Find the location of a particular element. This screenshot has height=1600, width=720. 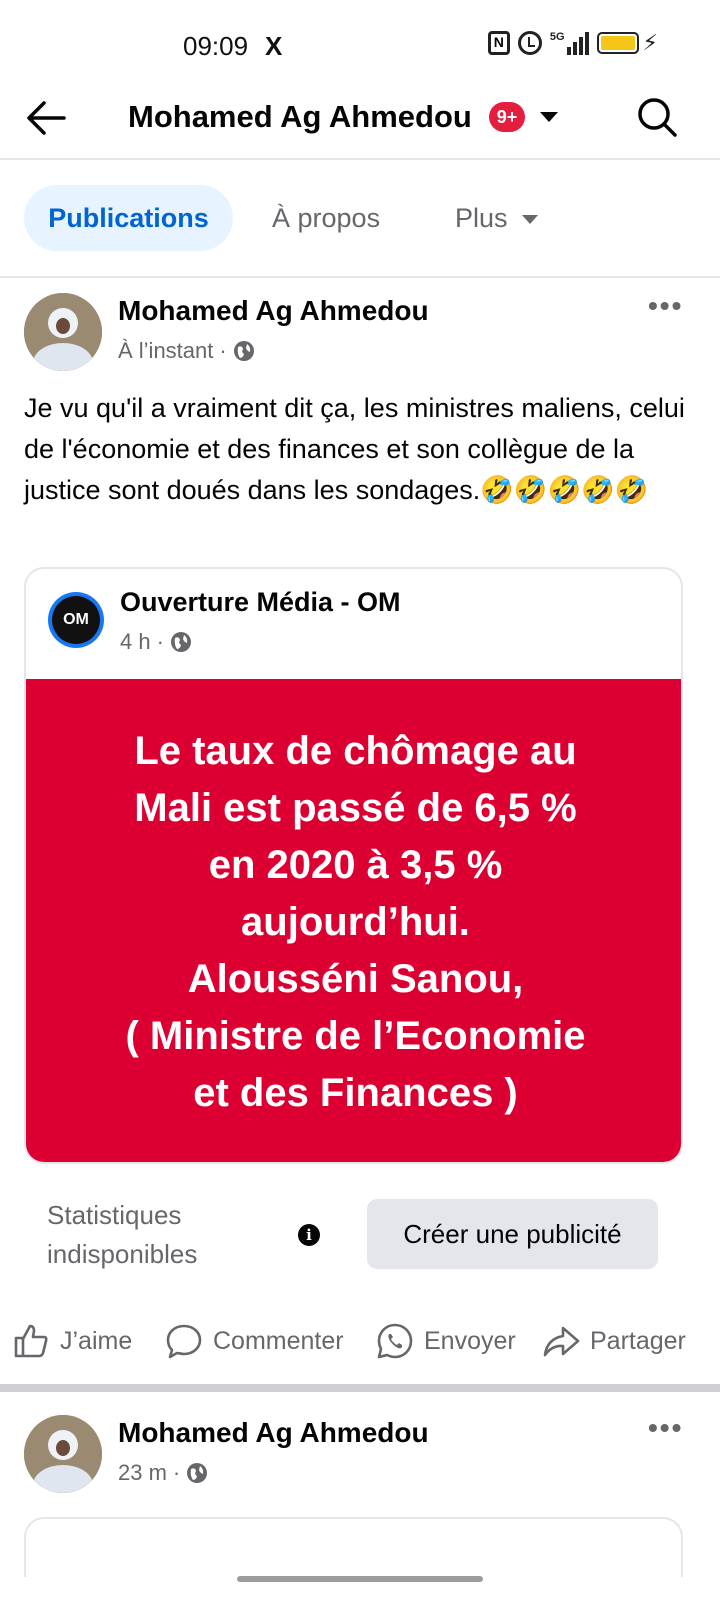

like-button: J’aime is located at coordinates (72, 1341).